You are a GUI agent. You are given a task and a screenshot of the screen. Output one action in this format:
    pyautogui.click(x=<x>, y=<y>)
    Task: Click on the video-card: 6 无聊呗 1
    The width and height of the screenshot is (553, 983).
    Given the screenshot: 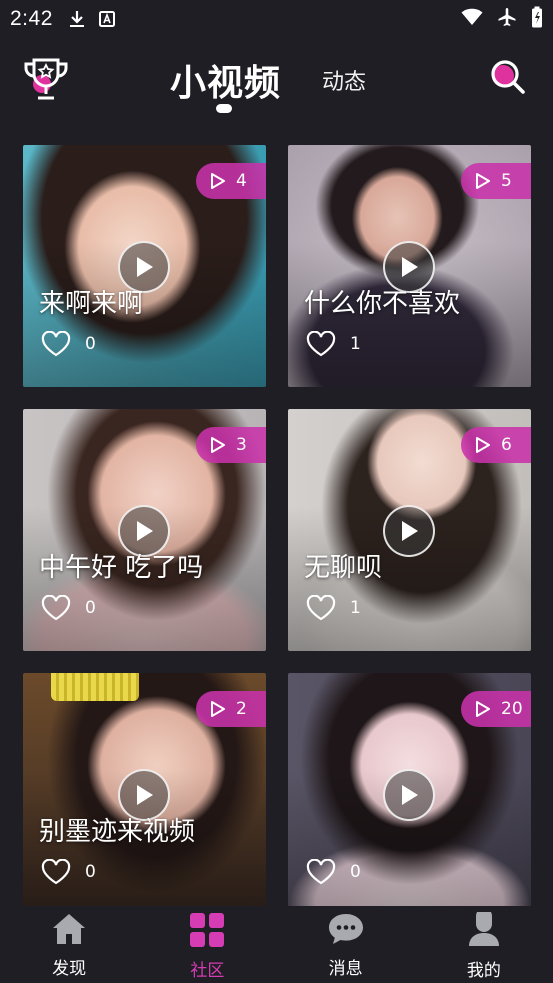 What is the action you would take?
    pyautogui.click(x=409, y=530)
    